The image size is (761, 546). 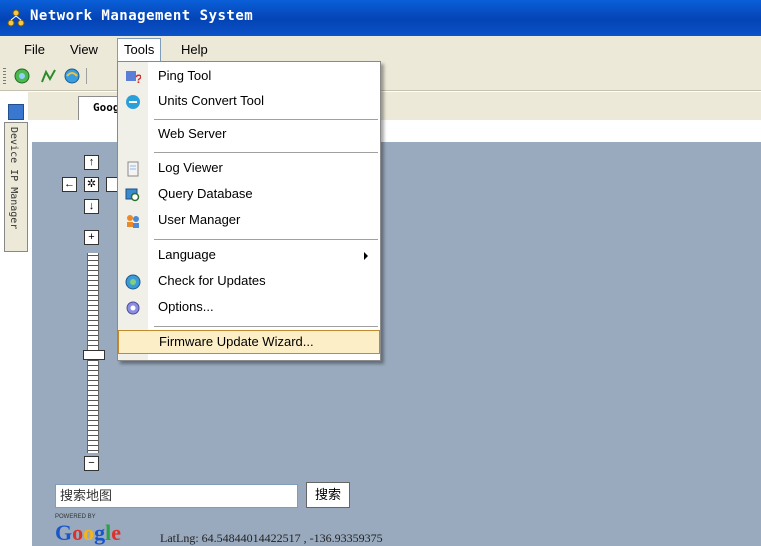 I want to click on menu-item-ping-tool: ? Ping Tool, so click(x=249, y=77).